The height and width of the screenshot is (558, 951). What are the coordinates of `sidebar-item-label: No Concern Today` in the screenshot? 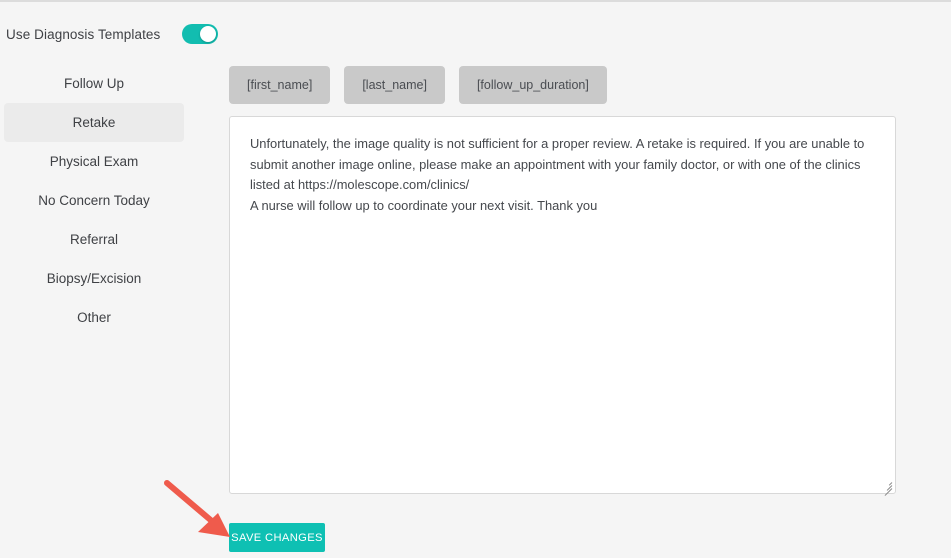 It's located at (94, 200).